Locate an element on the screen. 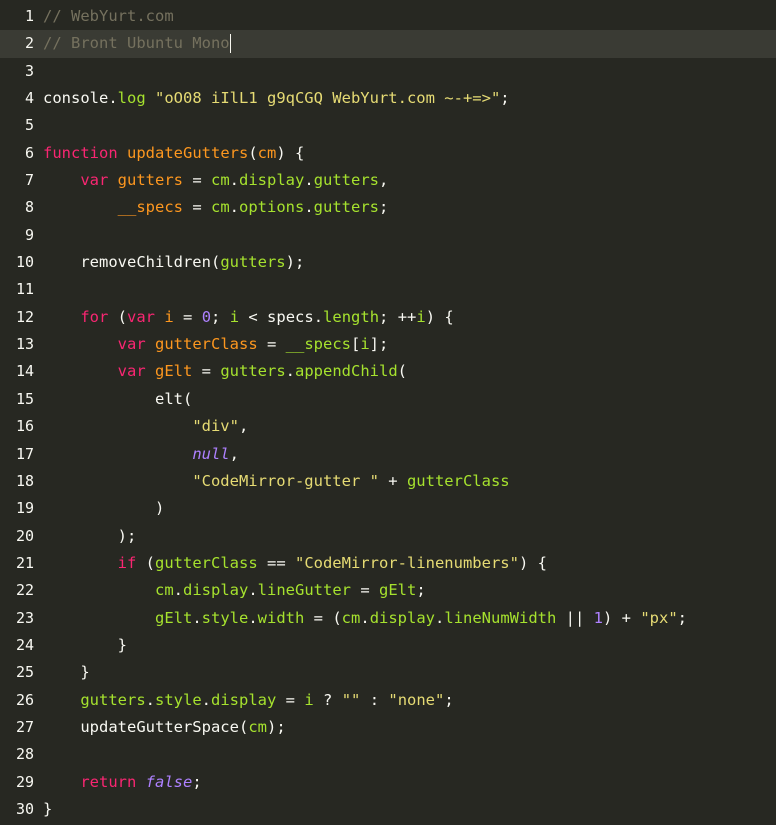 This screenshot has height=825, width=776. code-token: length is located at coordinates (351, 316).